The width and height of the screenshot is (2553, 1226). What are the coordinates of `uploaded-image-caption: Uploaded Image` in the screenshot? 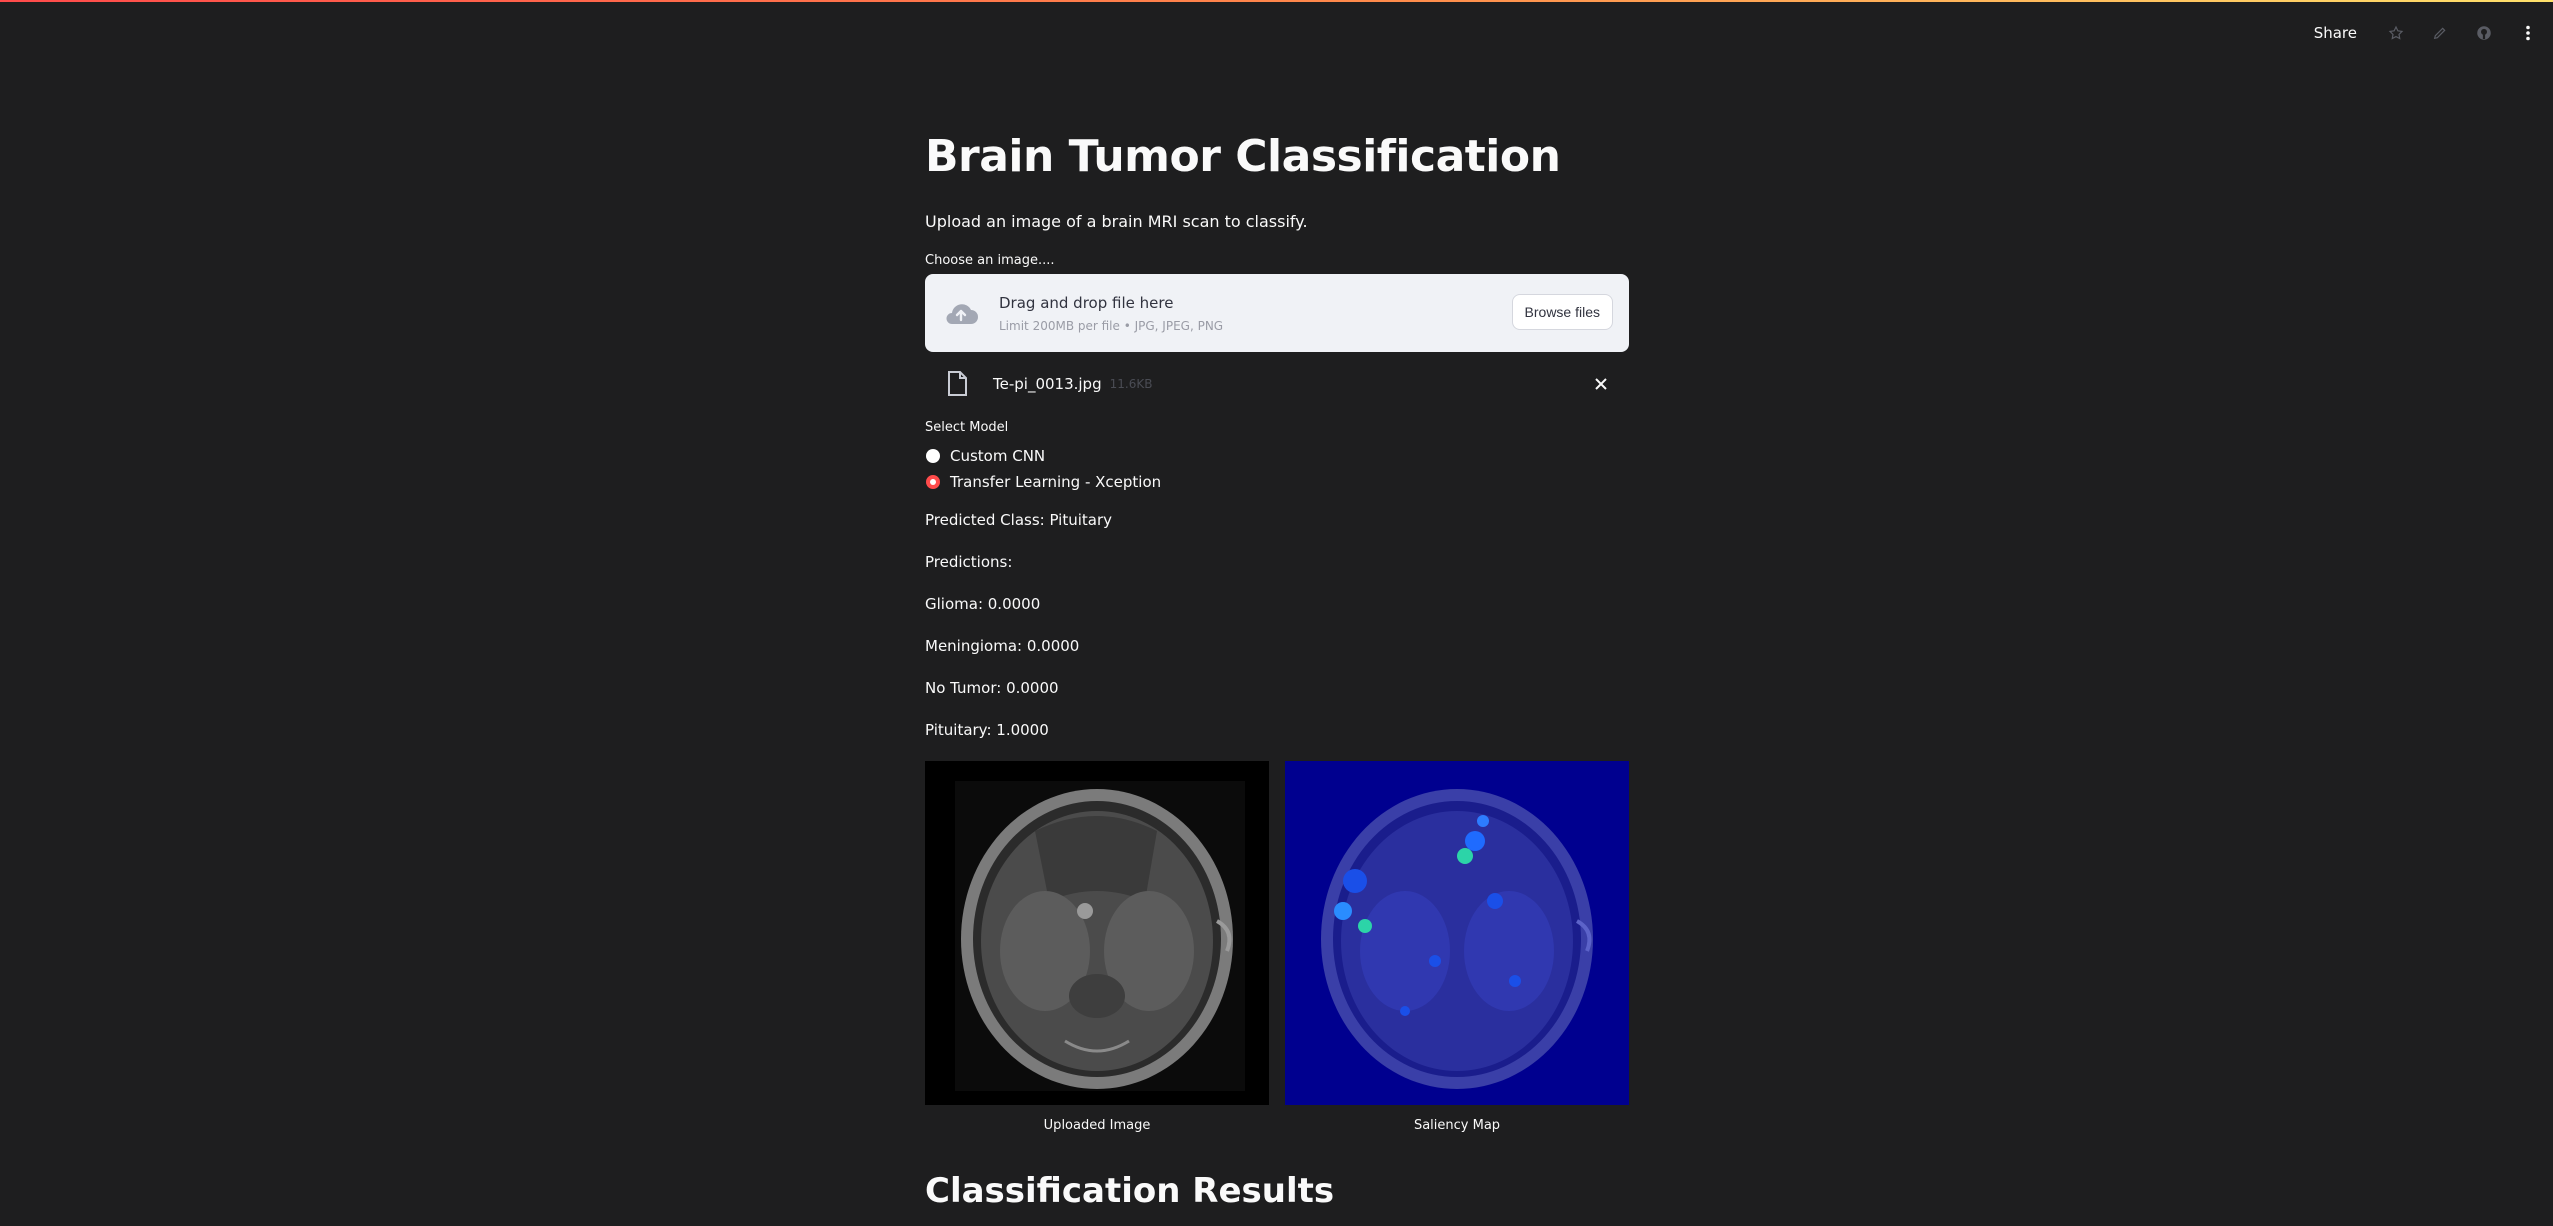 It's located at (1097, 1125).